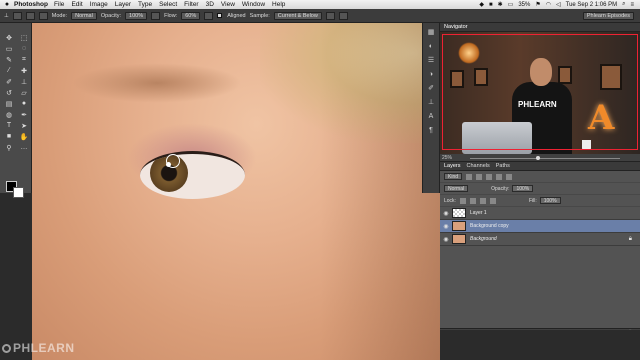  What do you see at coordinates (24, 59) in the screenshot?
I see `crop-tool-icon: ⌗` at bounding box center [24, 59].